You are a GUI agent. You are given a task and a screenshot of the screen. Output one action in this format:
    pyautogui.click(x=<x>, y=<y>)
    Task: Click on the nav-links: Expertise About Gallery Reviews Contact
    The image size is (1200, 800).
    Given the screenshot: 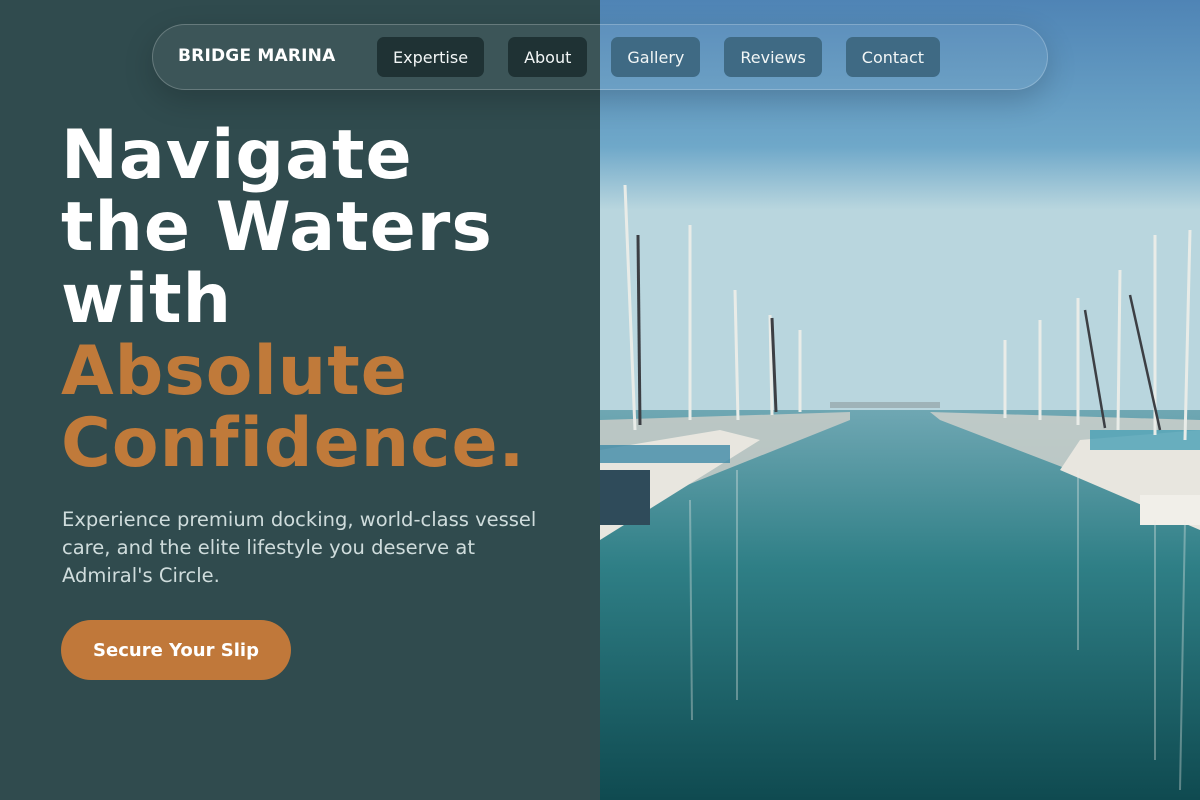 What is the action you would take?
    pyautogui.click(x=659, y=57)
    